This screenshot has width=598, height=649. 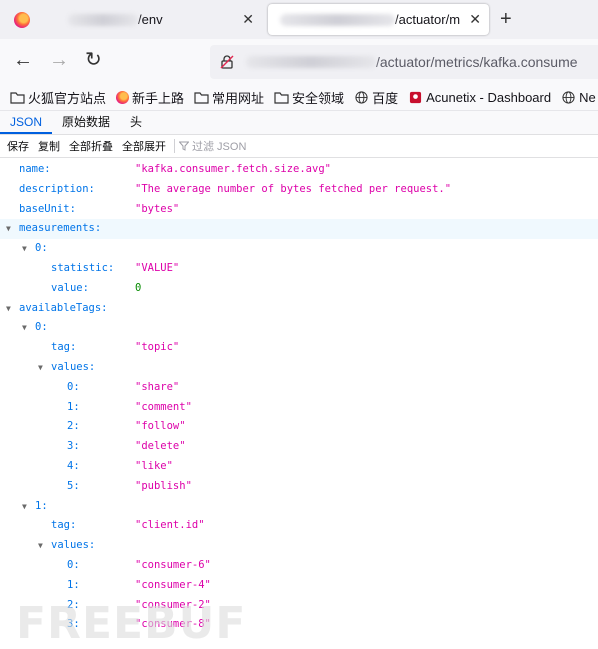 I want to click on save-button: 保存, so click(x=18, y=146).